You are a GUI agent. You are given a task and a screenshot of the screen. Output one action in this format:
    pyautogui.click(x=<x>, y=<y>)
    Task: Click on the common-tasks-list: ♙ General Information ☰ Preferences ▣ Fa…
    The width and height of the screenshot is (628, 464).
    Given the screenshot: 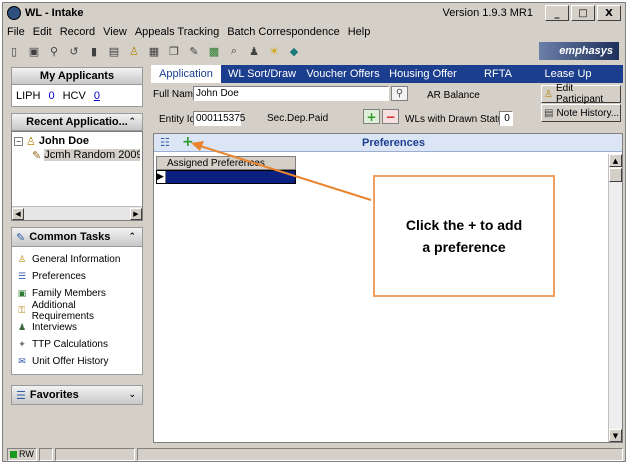 What is the action you would take?
    pyautogui.click(x=77, y=311)
    